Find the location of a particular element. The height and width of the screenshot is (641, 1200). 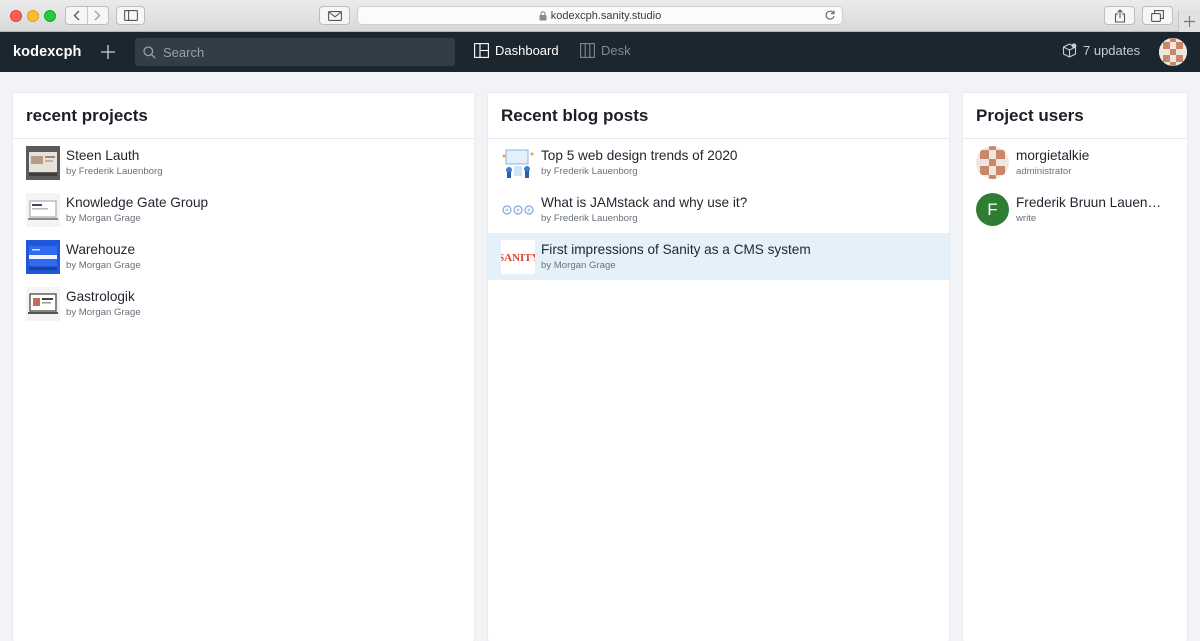

avatar-initial: F is located at coordinates (992, 209).